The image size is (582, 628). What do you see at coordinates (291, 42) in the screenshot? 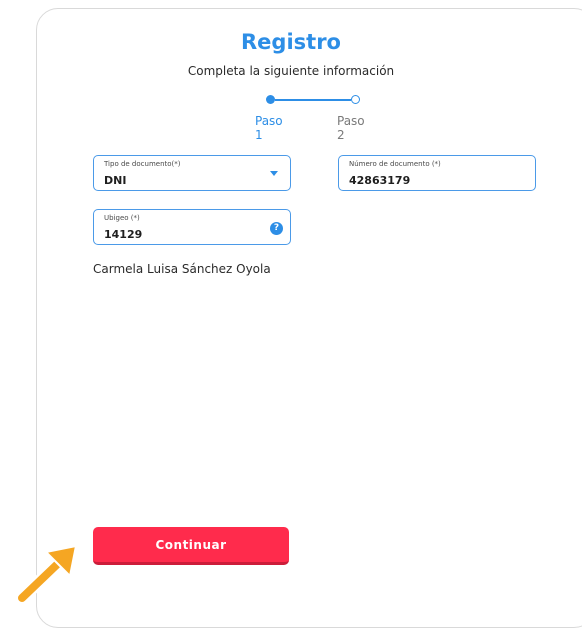
I see `page-title: Registro` at bounding box center [291, 42].